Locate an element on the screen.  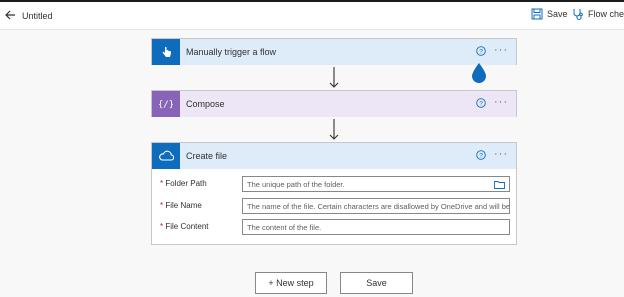
curly-braces-icon: {/} is located at coordinates (166, 104).